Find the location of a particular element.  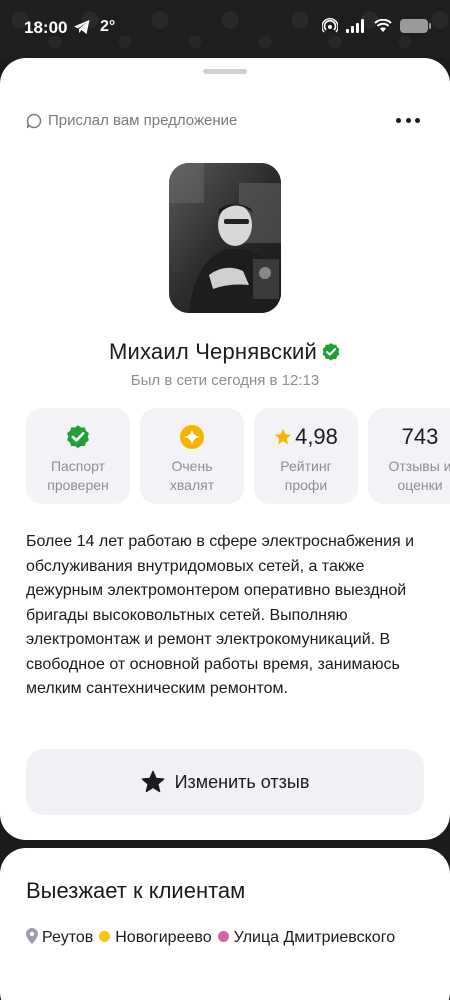

stat-card-passport: Паспорт проверен is located at coordinates (78, 456).